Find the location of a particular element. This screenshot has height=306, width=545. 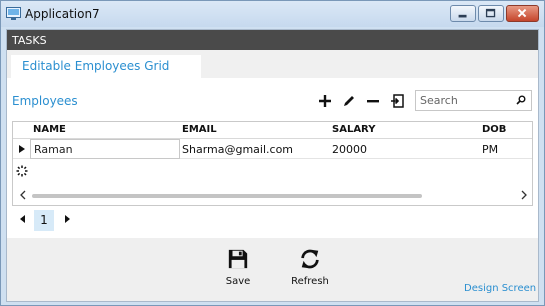

scrollbar-thumb is located at coordinates (227, 196).